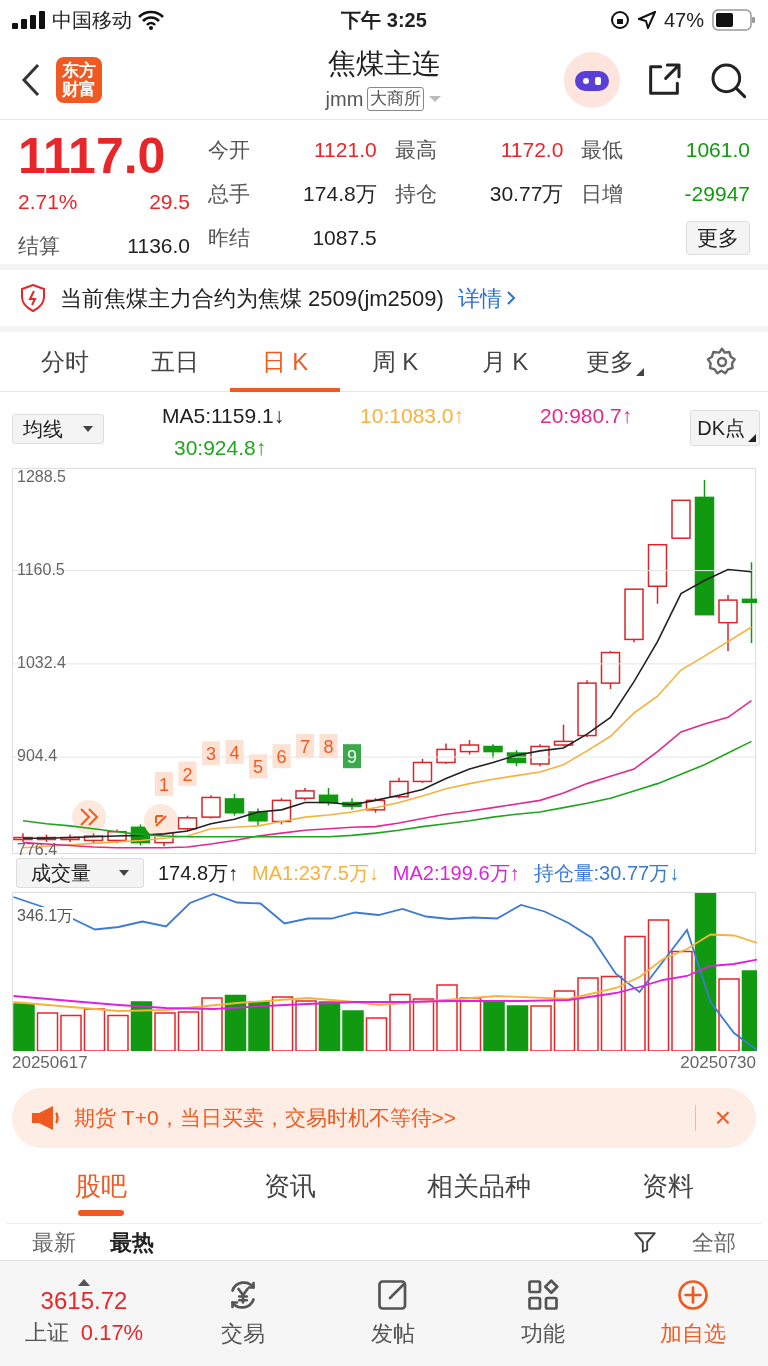 The height and width of the screenshot is (1366, 768). What do you see at coordinates (54, 1242) in the screenshot?
I see `sort-tab: 最新` at bounding box center [54, 1242].